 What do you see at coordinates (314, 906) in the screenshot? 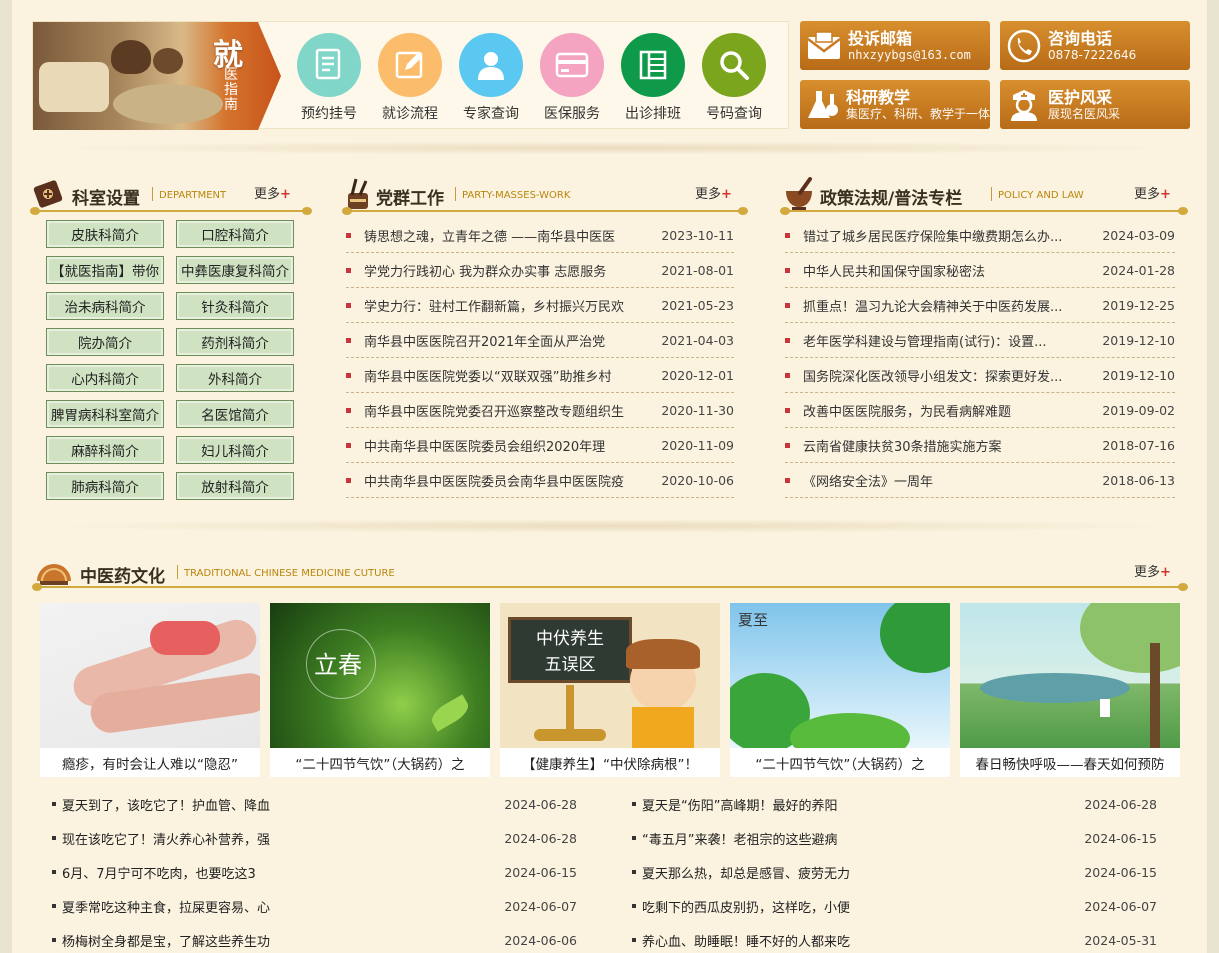
I see `culture-list-item: 夏季常吃这种主食，拉屎更容易、心 2024-06-07` at bounding box center [314, 906].